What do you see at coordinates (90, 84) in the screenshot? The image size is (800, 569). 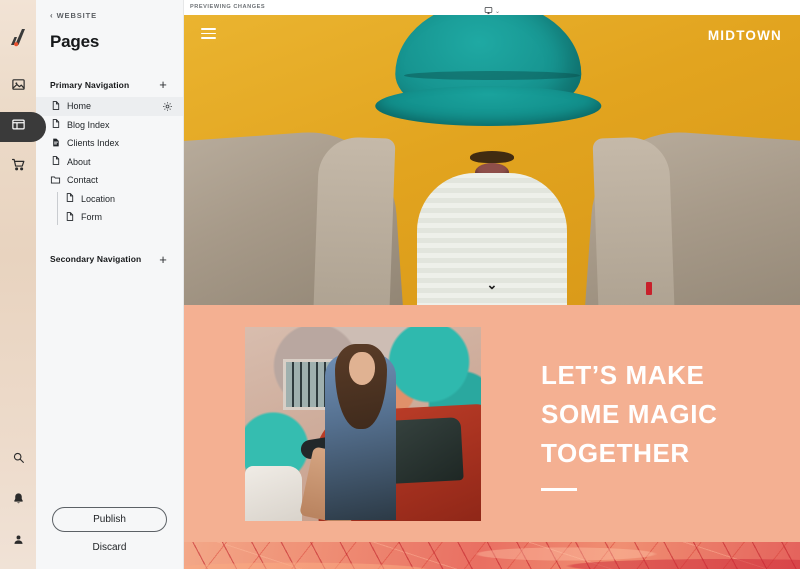 I see `primary-navigation-label: Primary Navigation` at bounding box center [90, 84].